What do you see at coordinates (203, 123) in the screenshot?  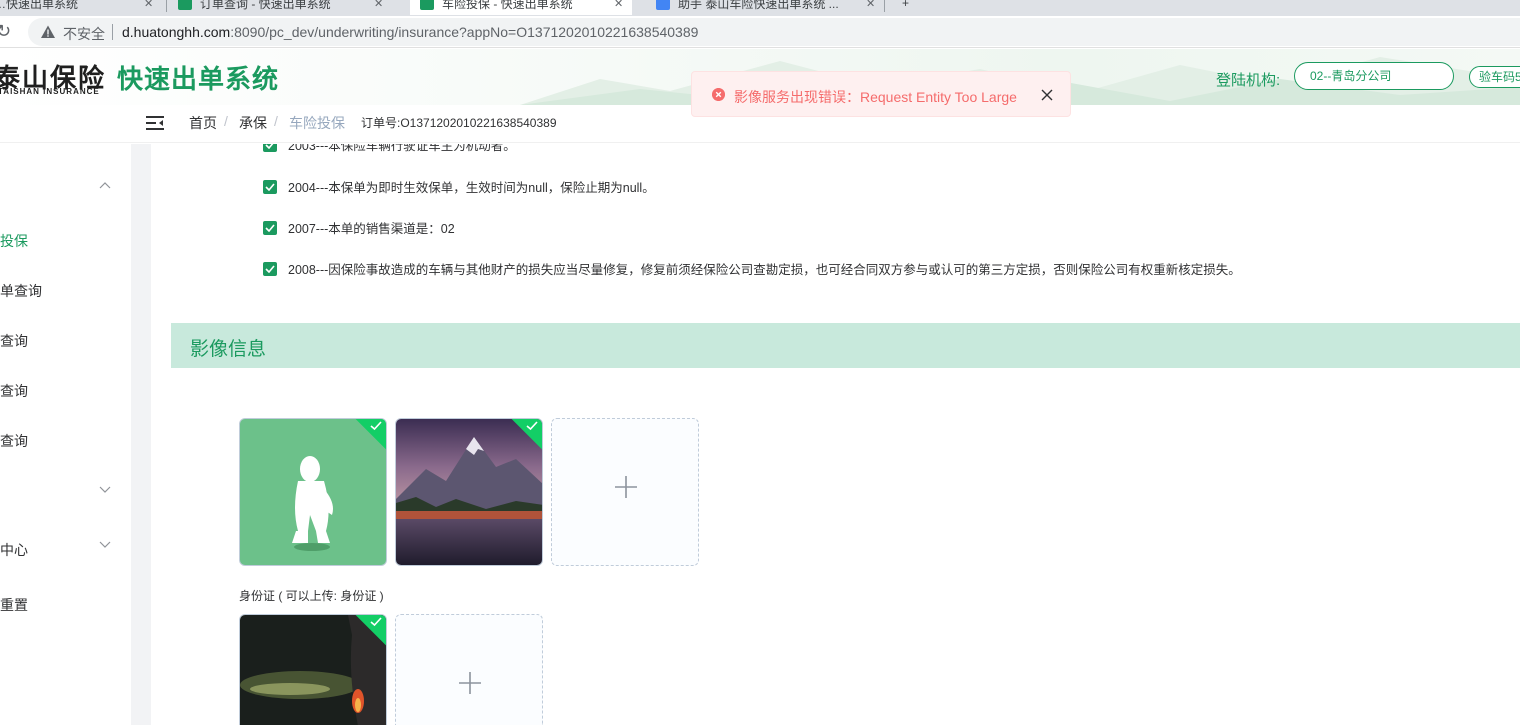 I see `breadcrumb-home: 首页` at bounding box center [203, 123].